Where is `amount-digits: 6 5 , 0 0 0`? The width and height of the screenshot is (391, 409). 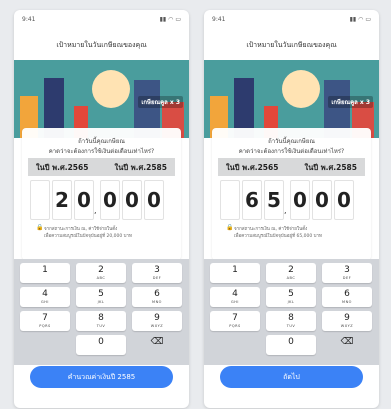
amount-digits: 6 5 , 0 0 0 is located at coordinates (291, 200).